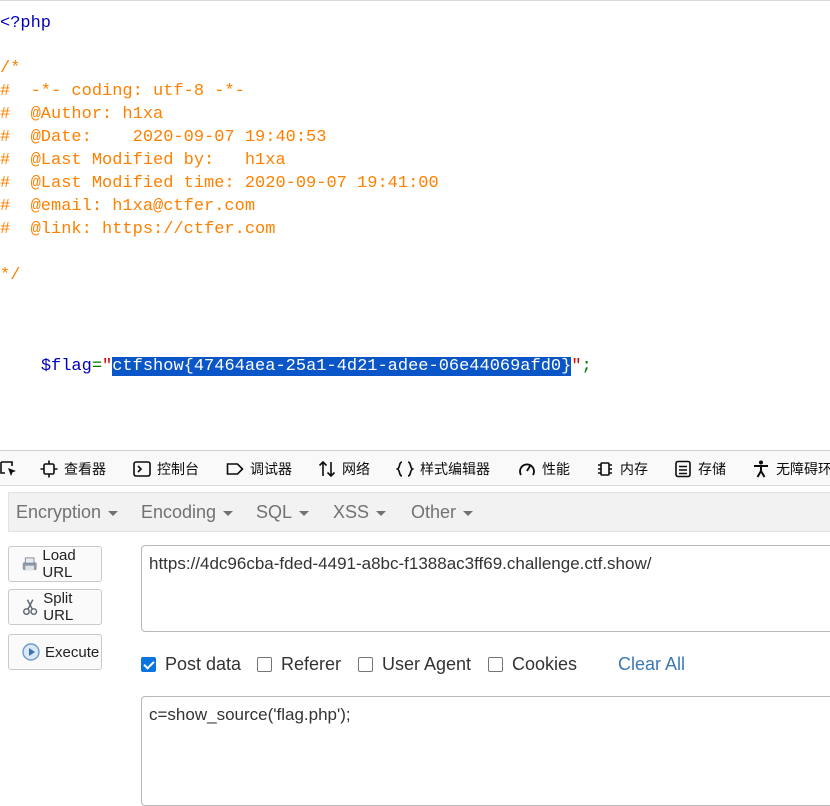 This screenshot has width=830, height=806. Describe the element at coordinates (10, 275) in the screenshot. I see `comment-line: */` at that location.